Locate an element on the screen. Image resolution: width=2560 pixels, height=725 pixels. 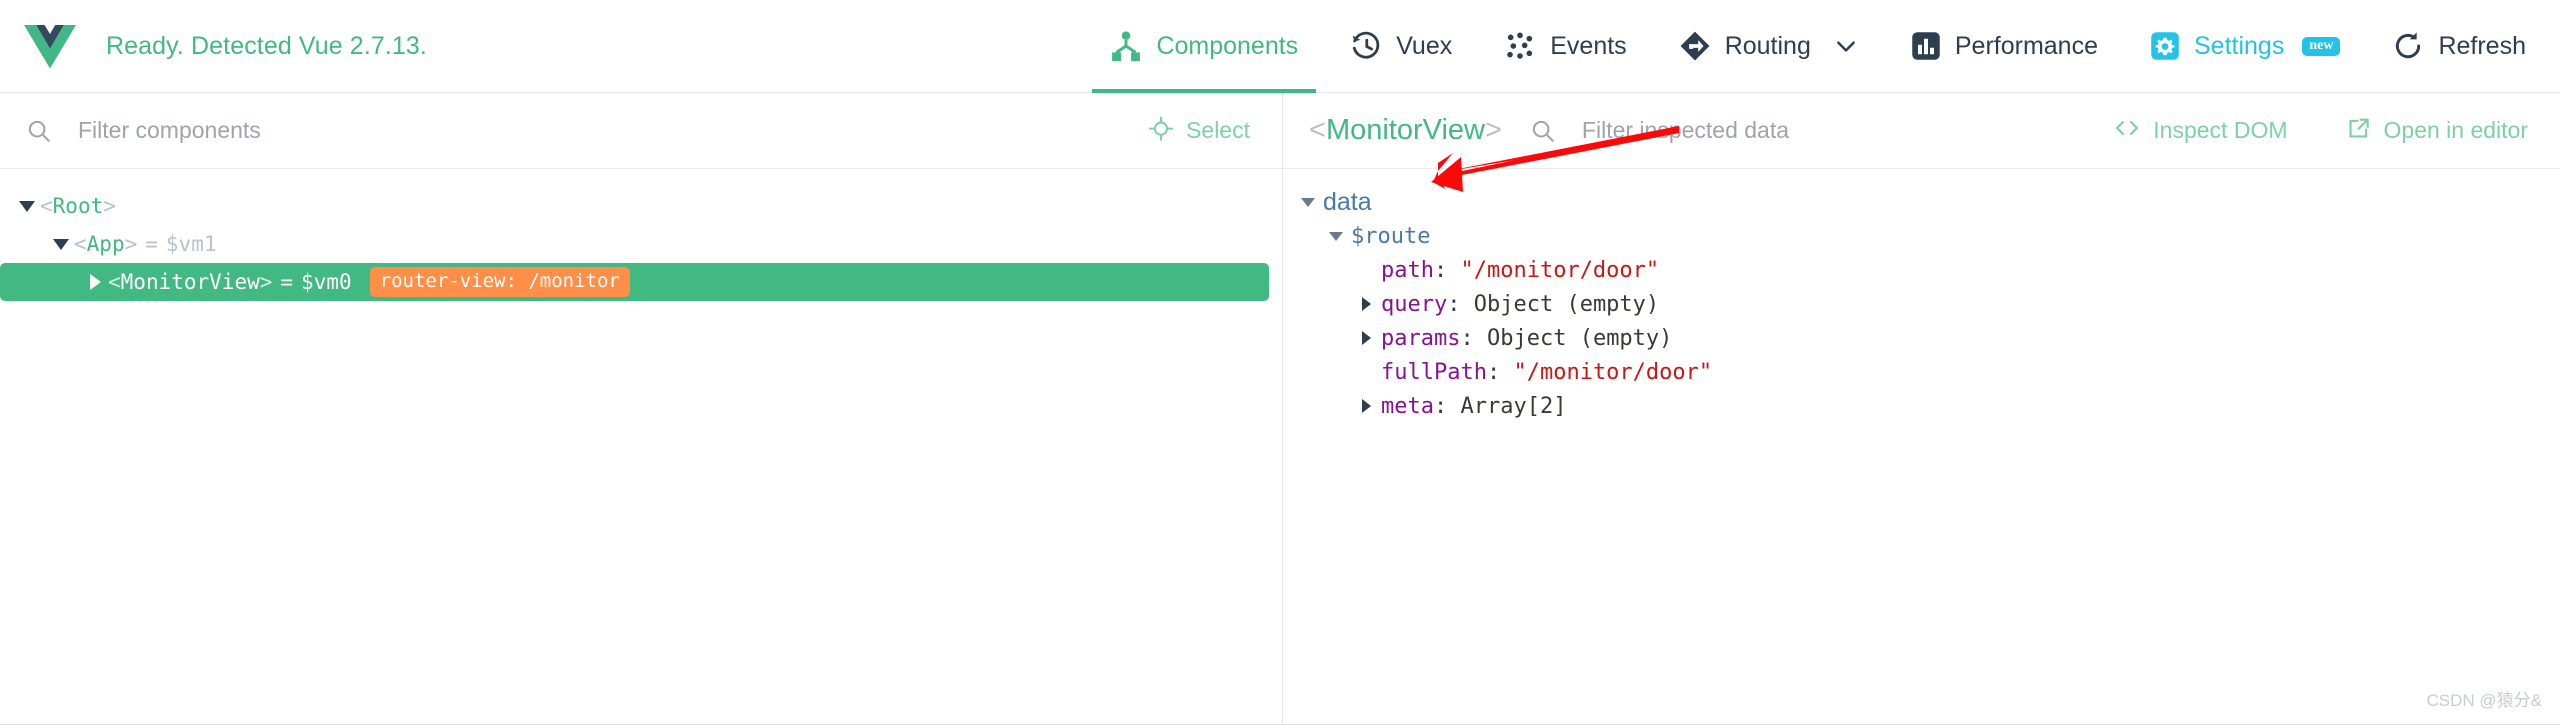
tab-label: Vuex is located at coordinates (1424, 45).